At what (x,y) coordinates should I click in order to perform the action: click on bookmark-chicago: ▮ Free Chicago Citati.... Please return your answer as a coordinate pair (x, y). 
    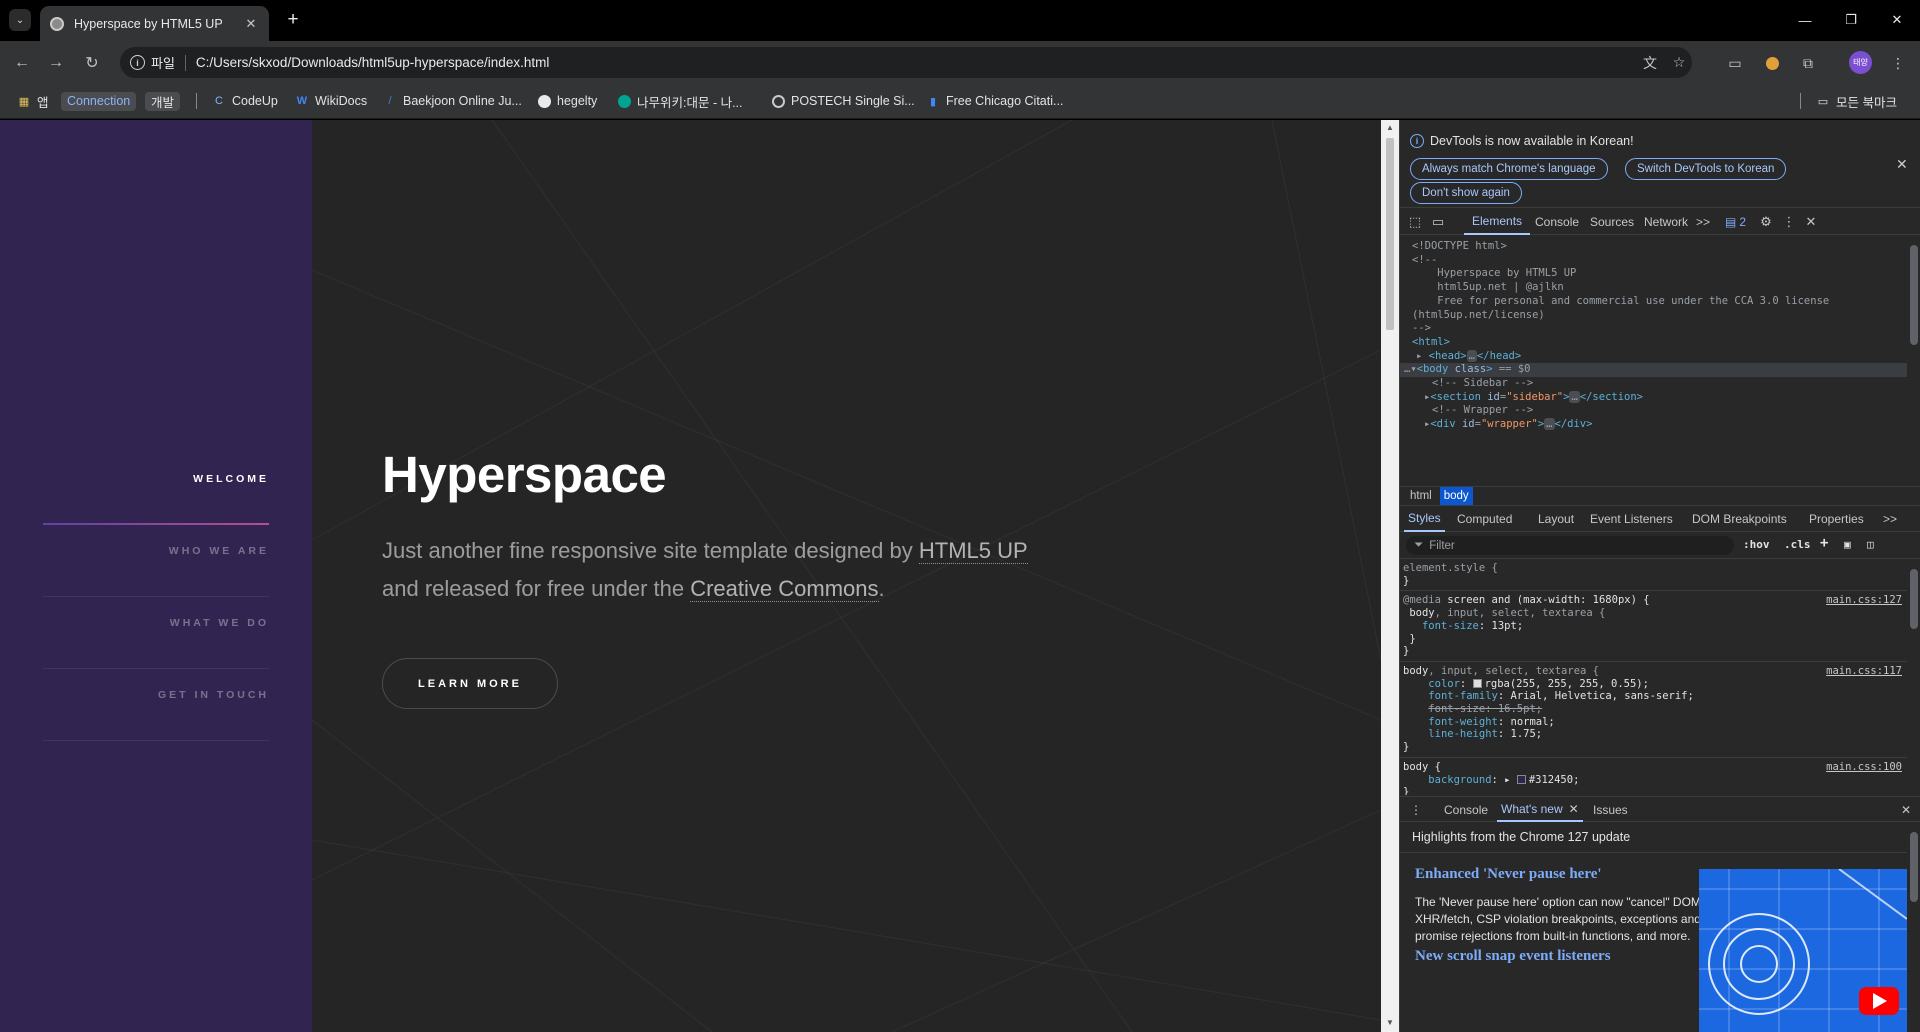
    Looking at the image, I should click on (994, 101).